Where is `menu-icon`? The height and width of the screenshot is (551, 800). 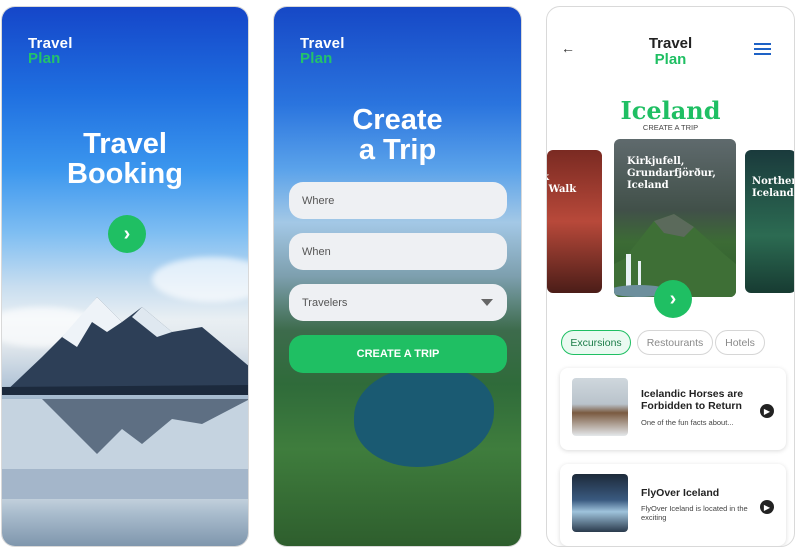 menu-icon is located at coordinates (762, 50).